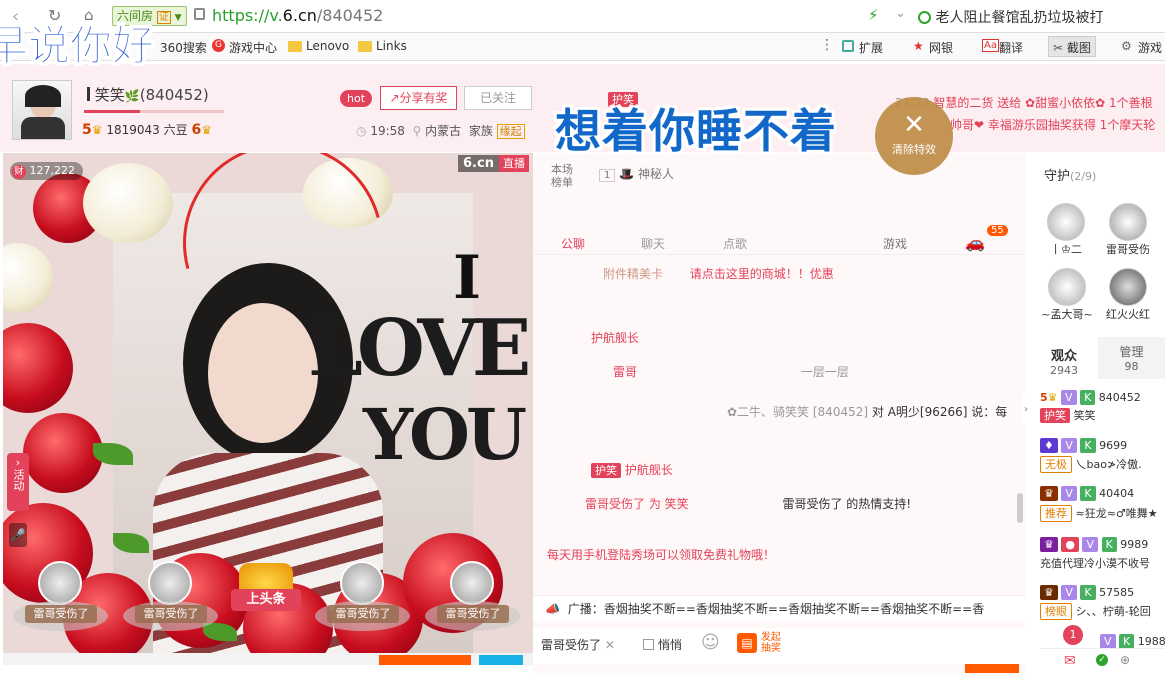 This screenshot has width=1165, height=674. I want to click on list-item: 护笑 笑笑, so click(1068, 417).